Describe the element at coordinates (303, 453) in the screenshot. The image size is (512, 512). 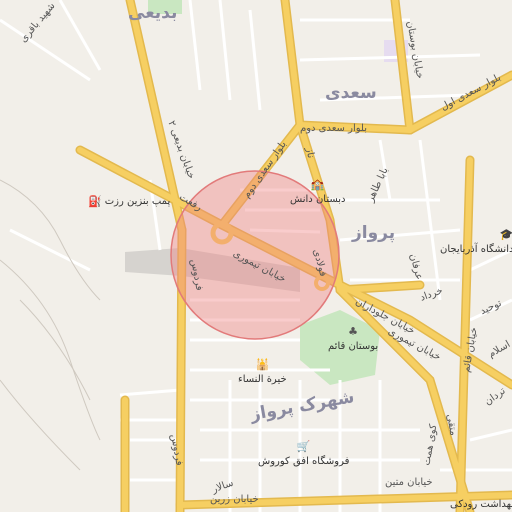
I see `poi-store: 🛒 فروشگاه افق کوروش` at that location.